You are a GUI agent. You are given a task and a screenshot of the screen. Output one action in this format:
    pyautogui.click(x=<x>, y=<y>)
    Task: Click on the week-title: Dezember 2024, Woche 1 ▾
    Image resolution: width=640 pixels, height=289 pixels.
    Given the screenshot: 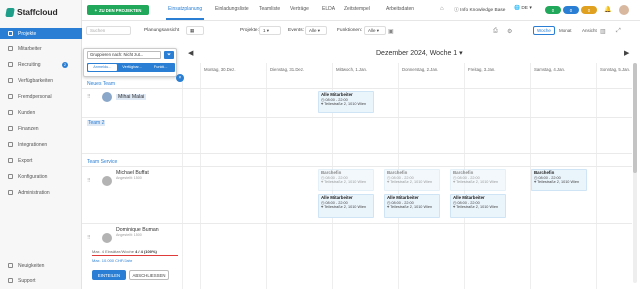 What is the action you would take?
    pyautogui.click(x=419, y=53)
    